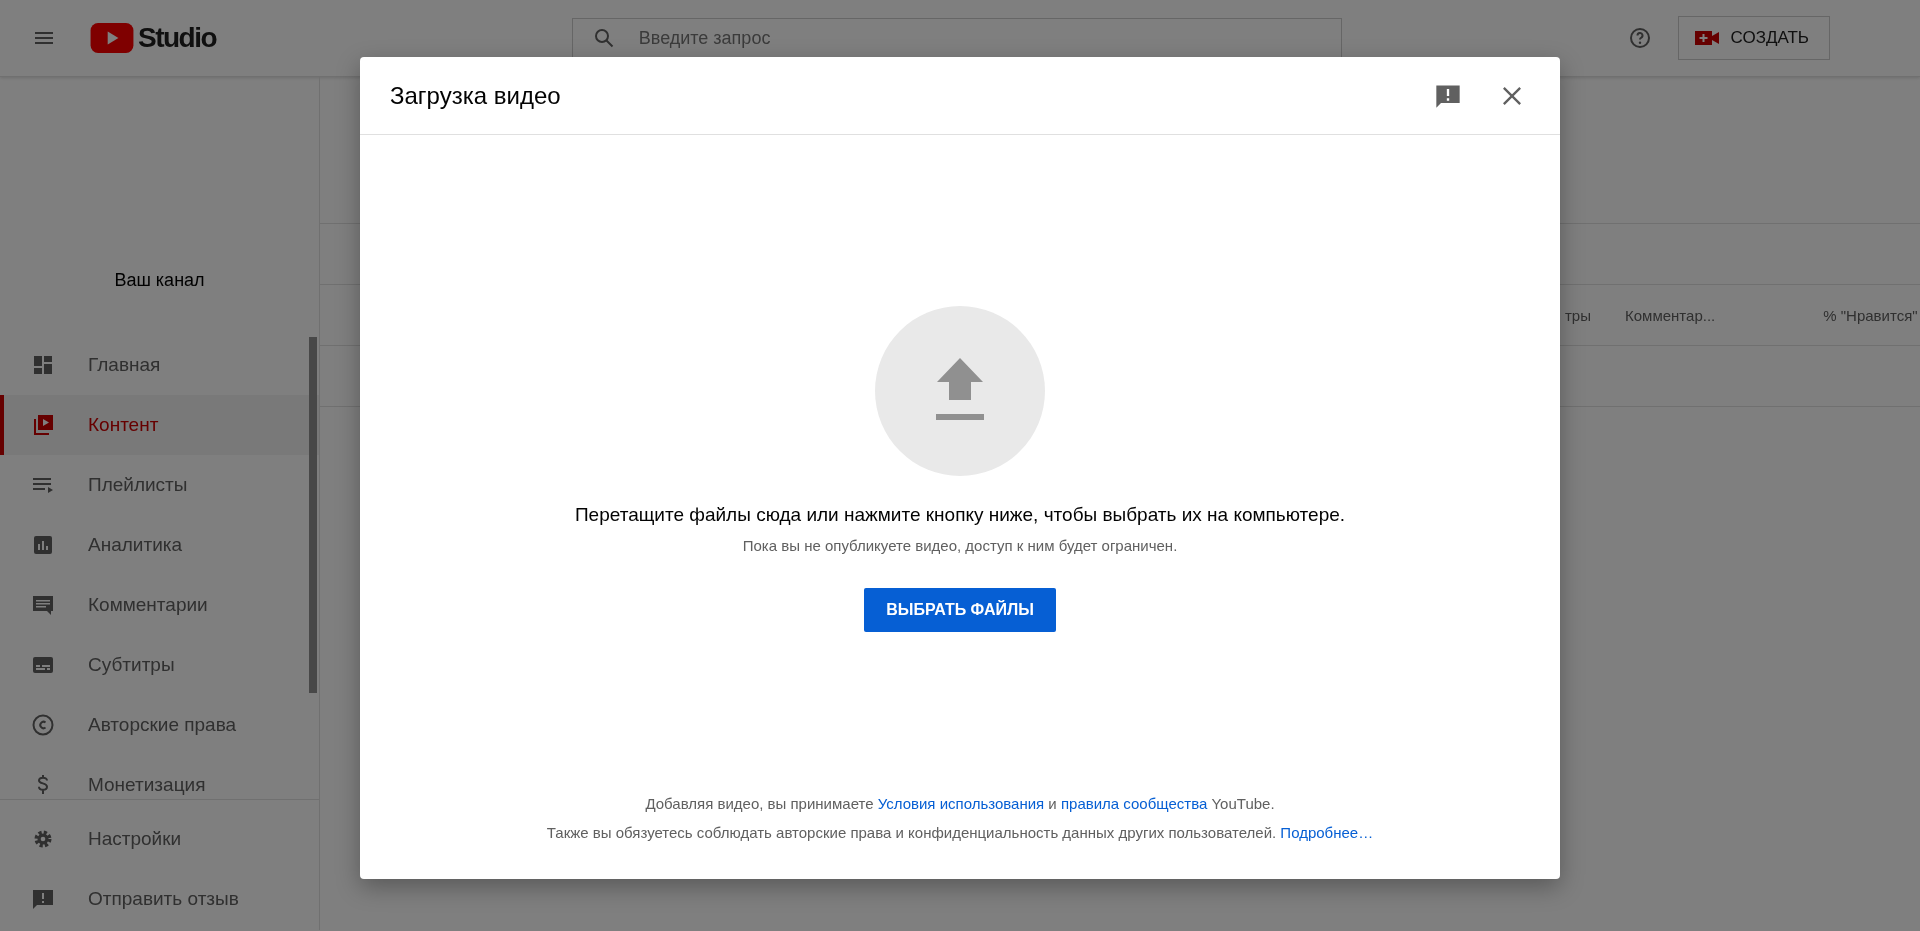 This screenshot has height=931, width=1920. What do you see at coordinates (159, 725) in the screenshot?
I see `sidebar-item: Авторские права` at bounding box center [159, 725].